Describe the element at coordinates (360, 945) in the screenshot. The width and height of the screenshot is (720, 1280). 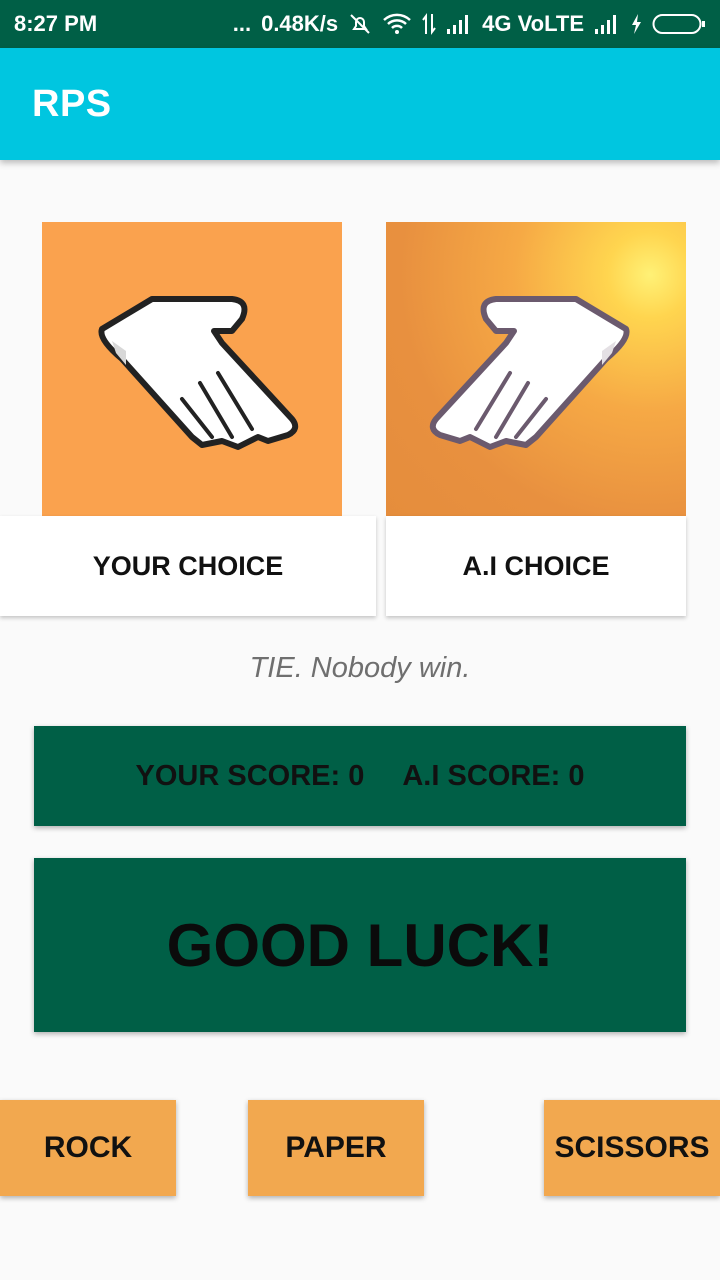
I see `status-message: GOOD LUCK!` at that location.